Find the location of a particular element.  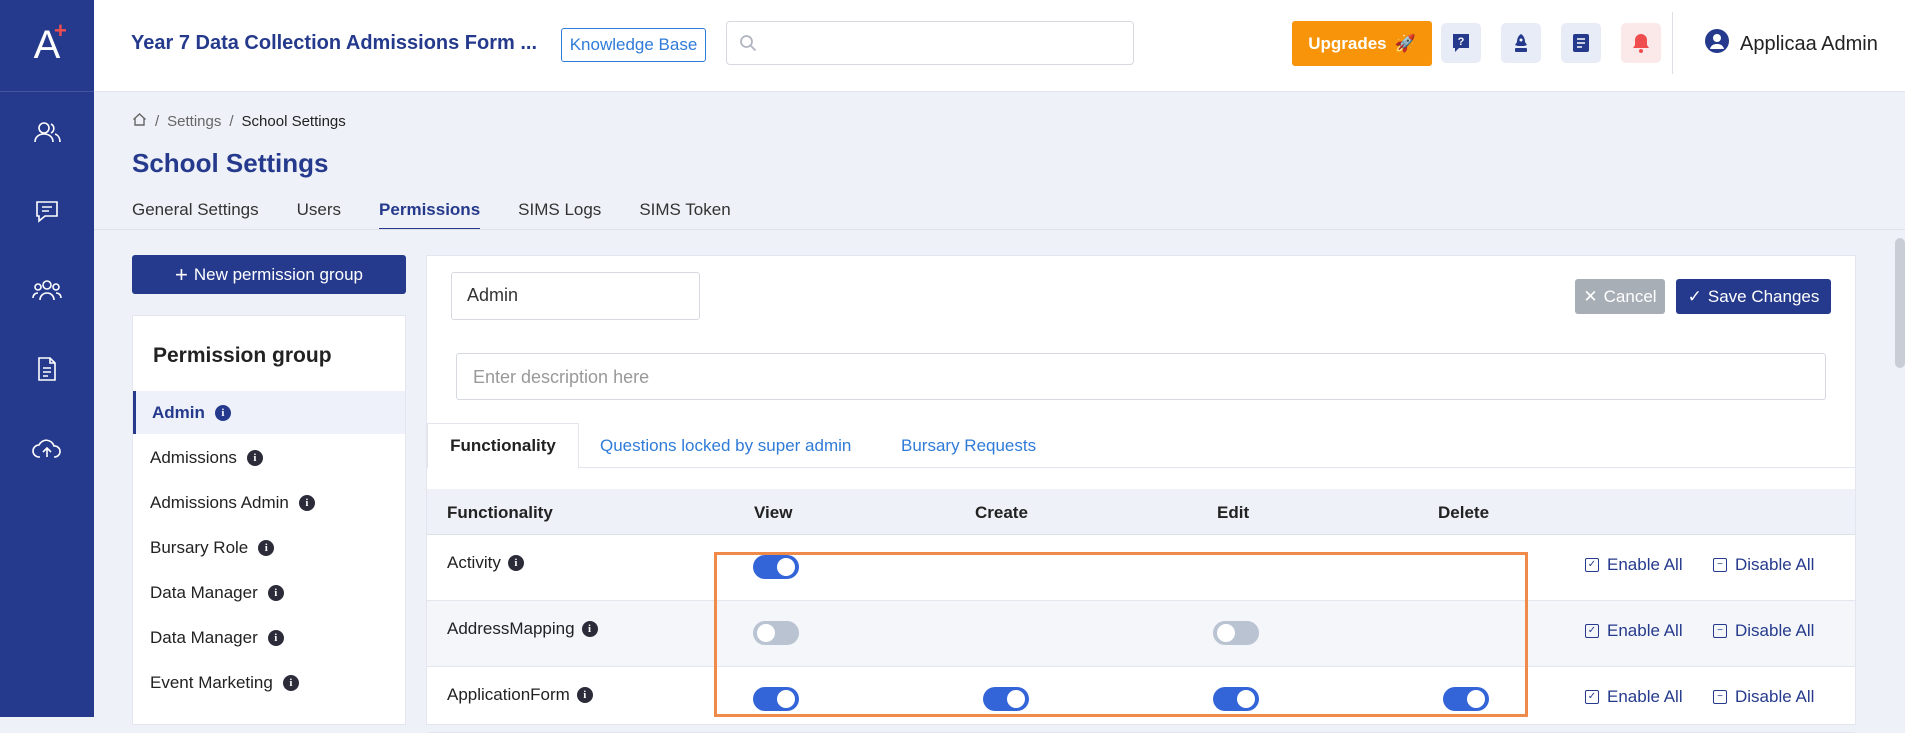

tab-permissions: Permissions is located at coordinates (430, 215).